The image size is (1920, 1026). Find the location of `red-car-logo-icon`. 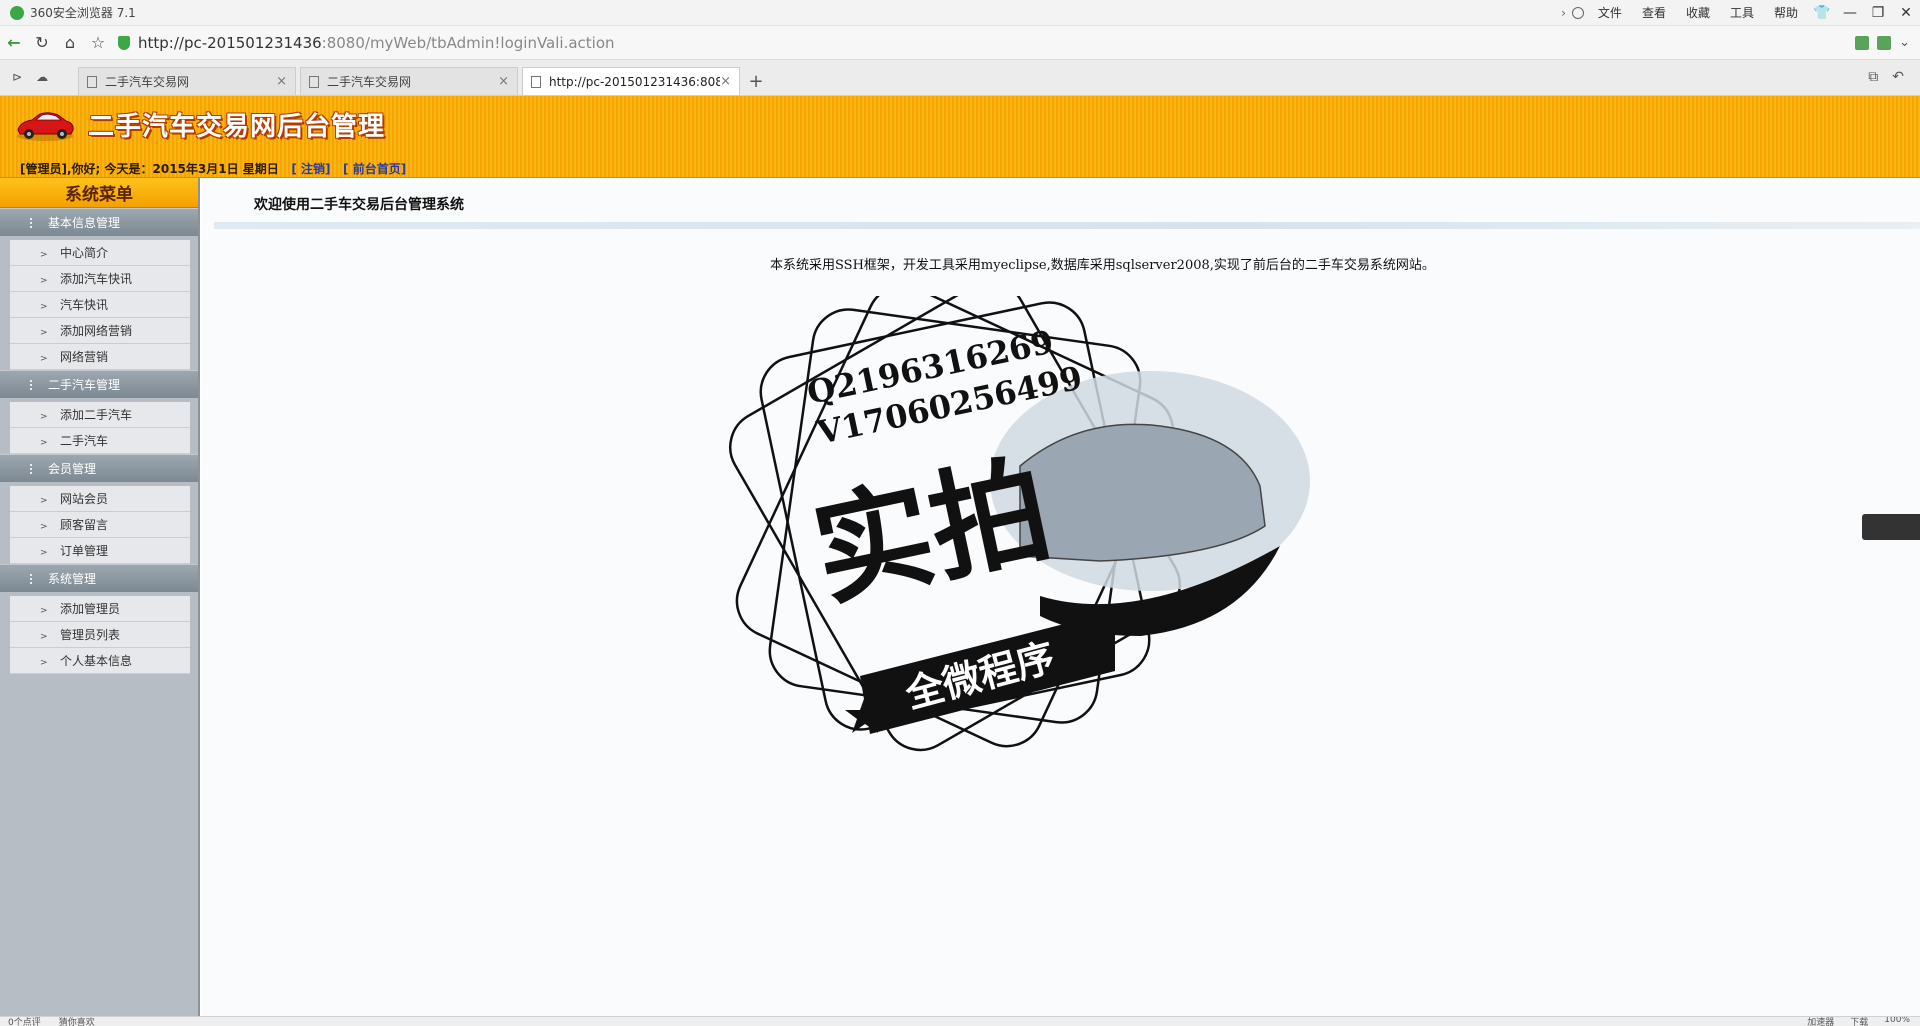

red-car-logo-icon is located at coordinates (45, 126).